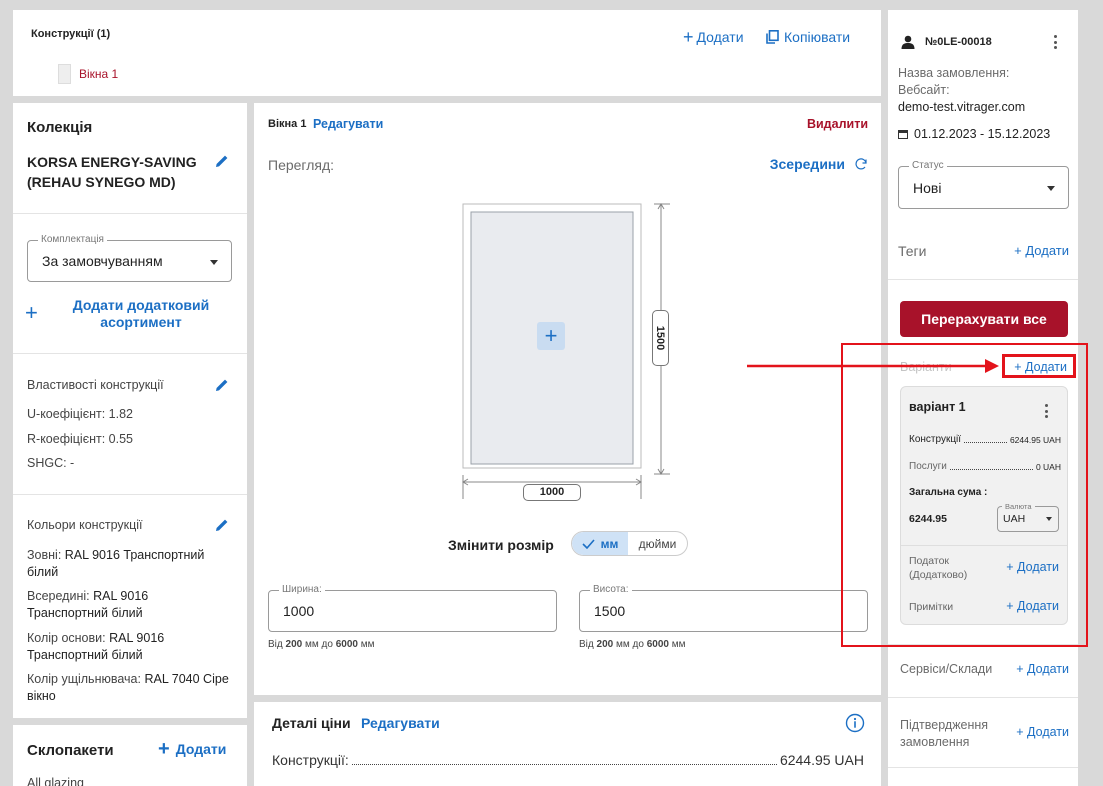 The height and width of the screenshot is (786, 1103). I want to click on add-confirmation-button: + Додати, so click(1042, 732).